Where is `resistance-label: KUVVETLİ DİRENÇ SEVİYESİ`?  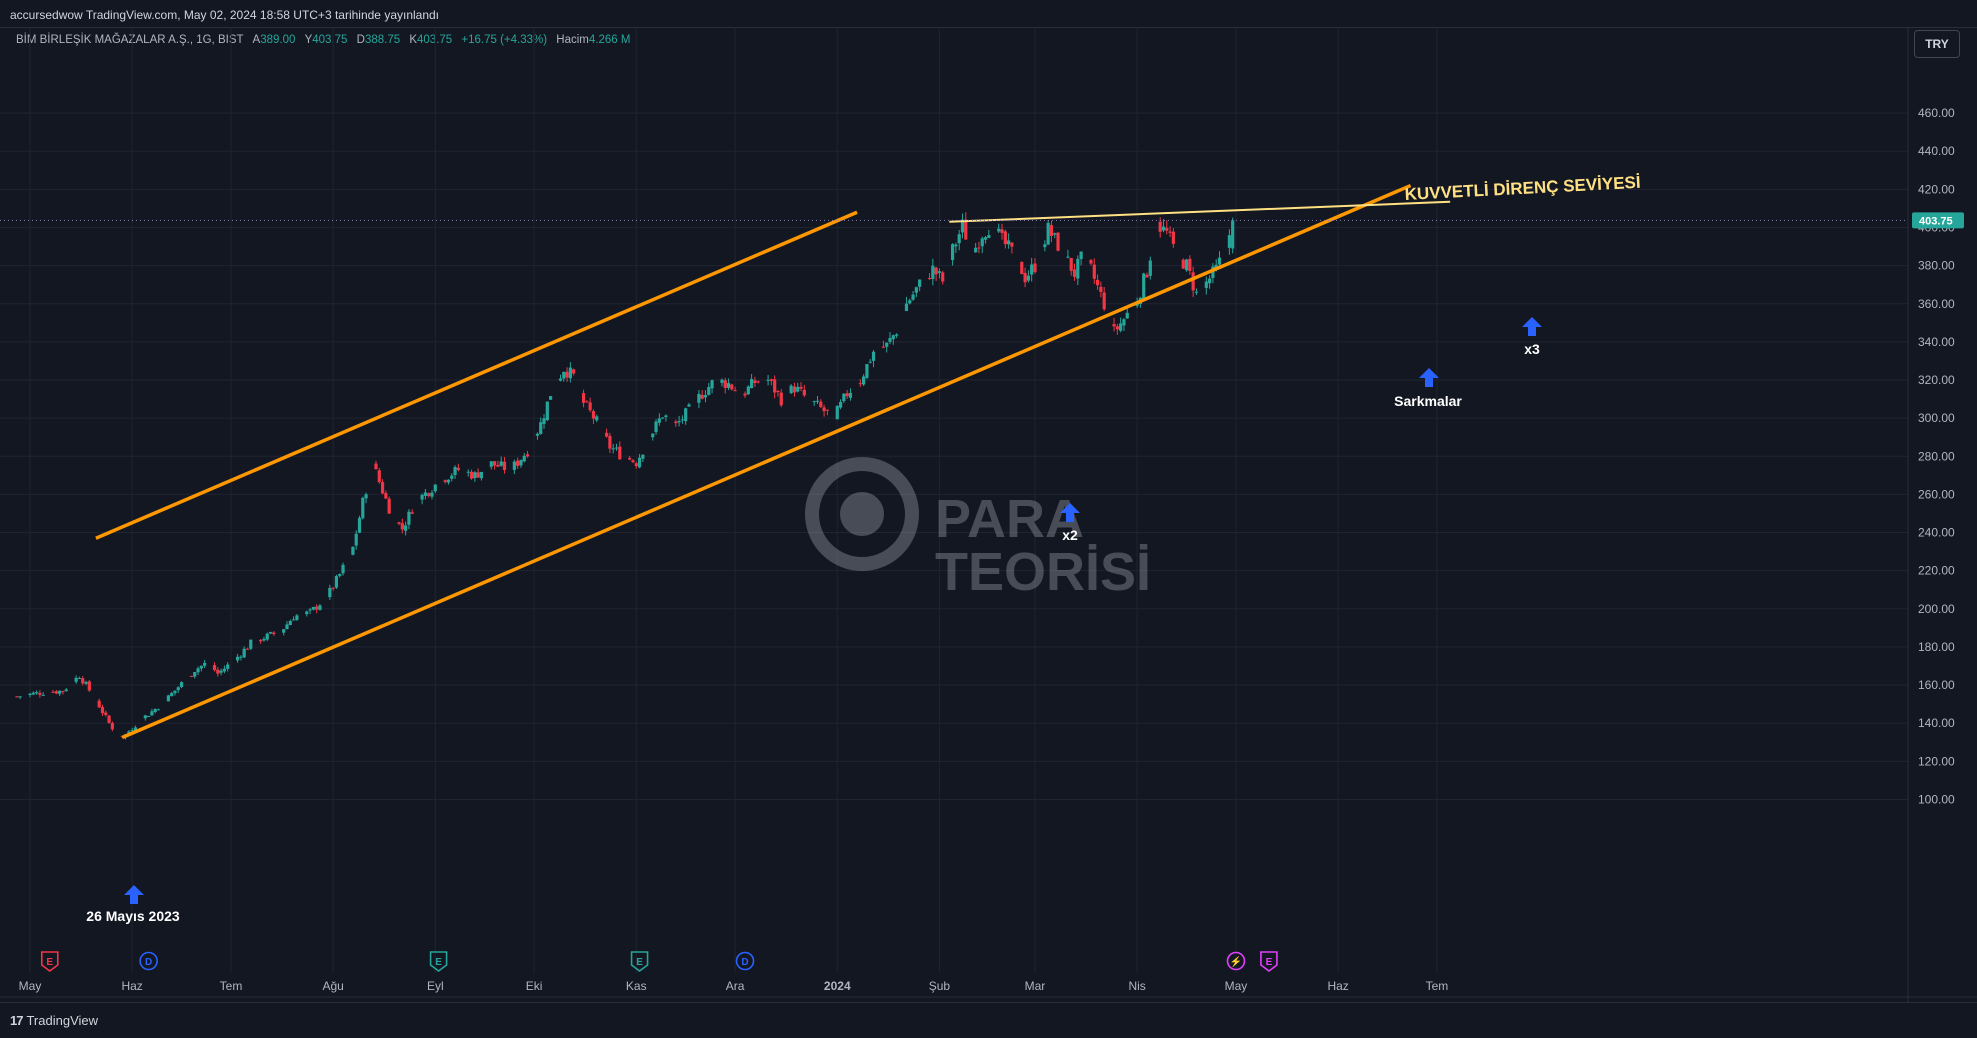
resistance-label: KUVVETLİ DİRENÇ SEVİYESİ is located at coordinates (1522, 188).